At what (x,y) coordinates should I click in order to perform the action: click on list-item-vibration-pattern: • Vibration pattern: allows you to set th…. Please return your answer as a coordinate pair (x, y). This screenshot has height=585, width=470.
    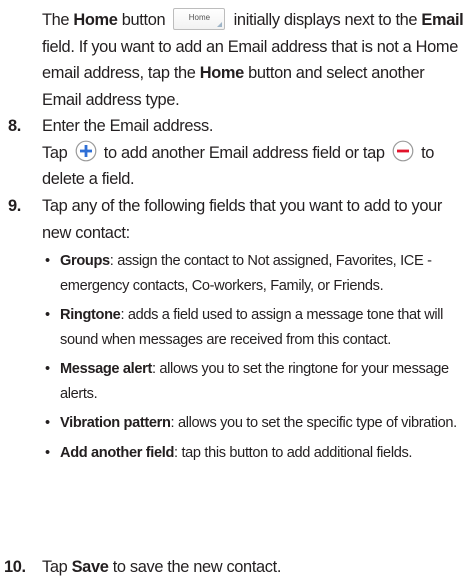
    Looking at the image, I should click on (252, 423).